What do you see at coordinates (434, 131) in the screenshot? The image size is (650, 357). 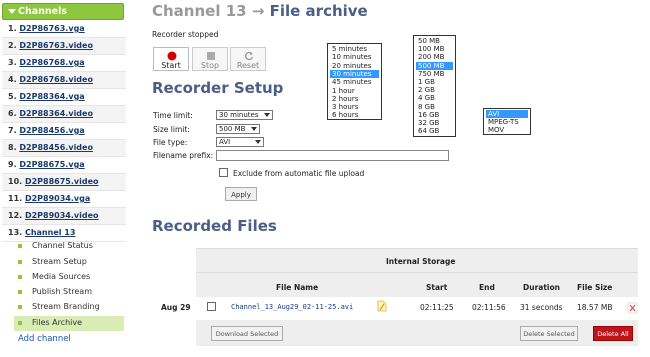 I see `listbox-option: 64 GB` at bounding box center [434, 131].